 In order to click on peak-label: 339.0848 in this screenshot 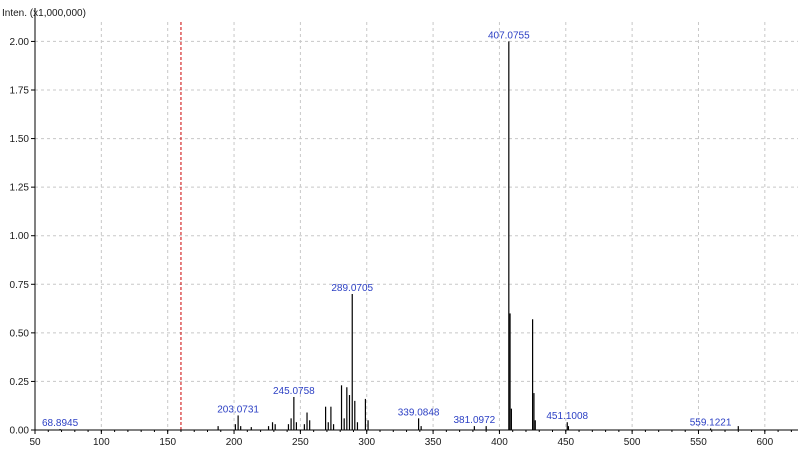, I will do `click(419, 412)`.